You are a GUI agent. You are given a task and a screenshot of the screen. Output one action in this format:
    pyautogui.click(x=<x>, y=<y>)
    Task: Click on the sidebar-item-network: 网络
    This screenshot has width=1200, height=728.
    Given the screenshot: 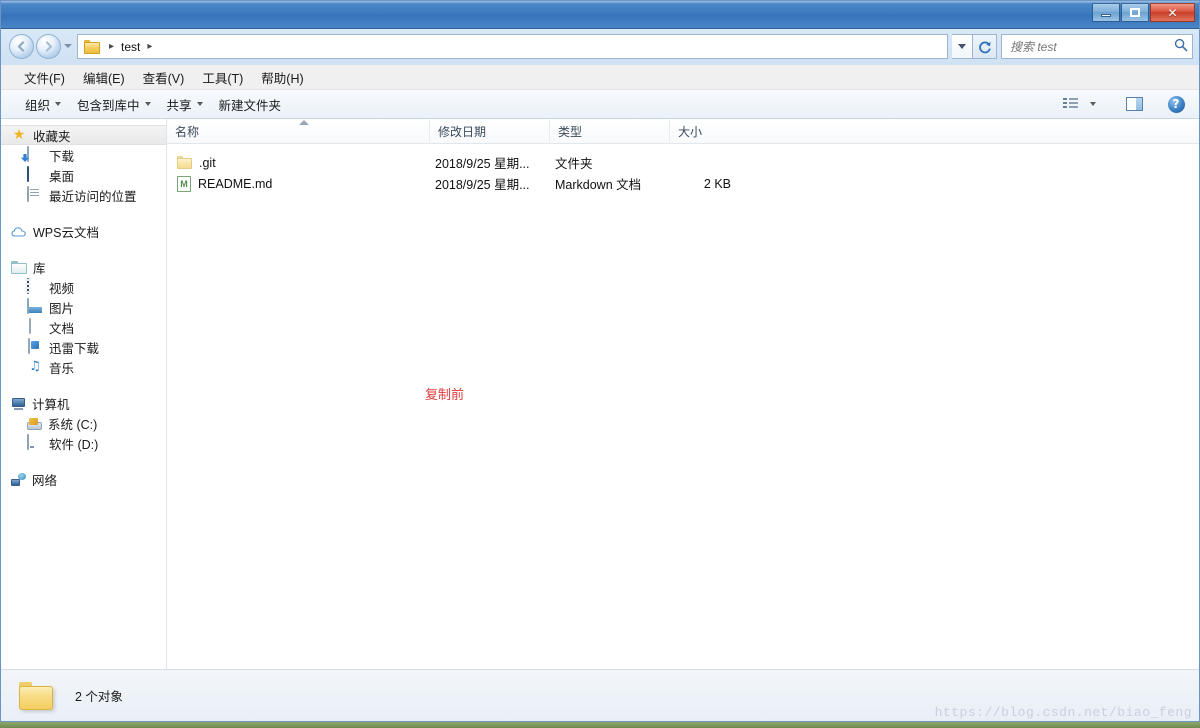 What is the action you would take?
    pyautogui.click(x=83, y=479)
    